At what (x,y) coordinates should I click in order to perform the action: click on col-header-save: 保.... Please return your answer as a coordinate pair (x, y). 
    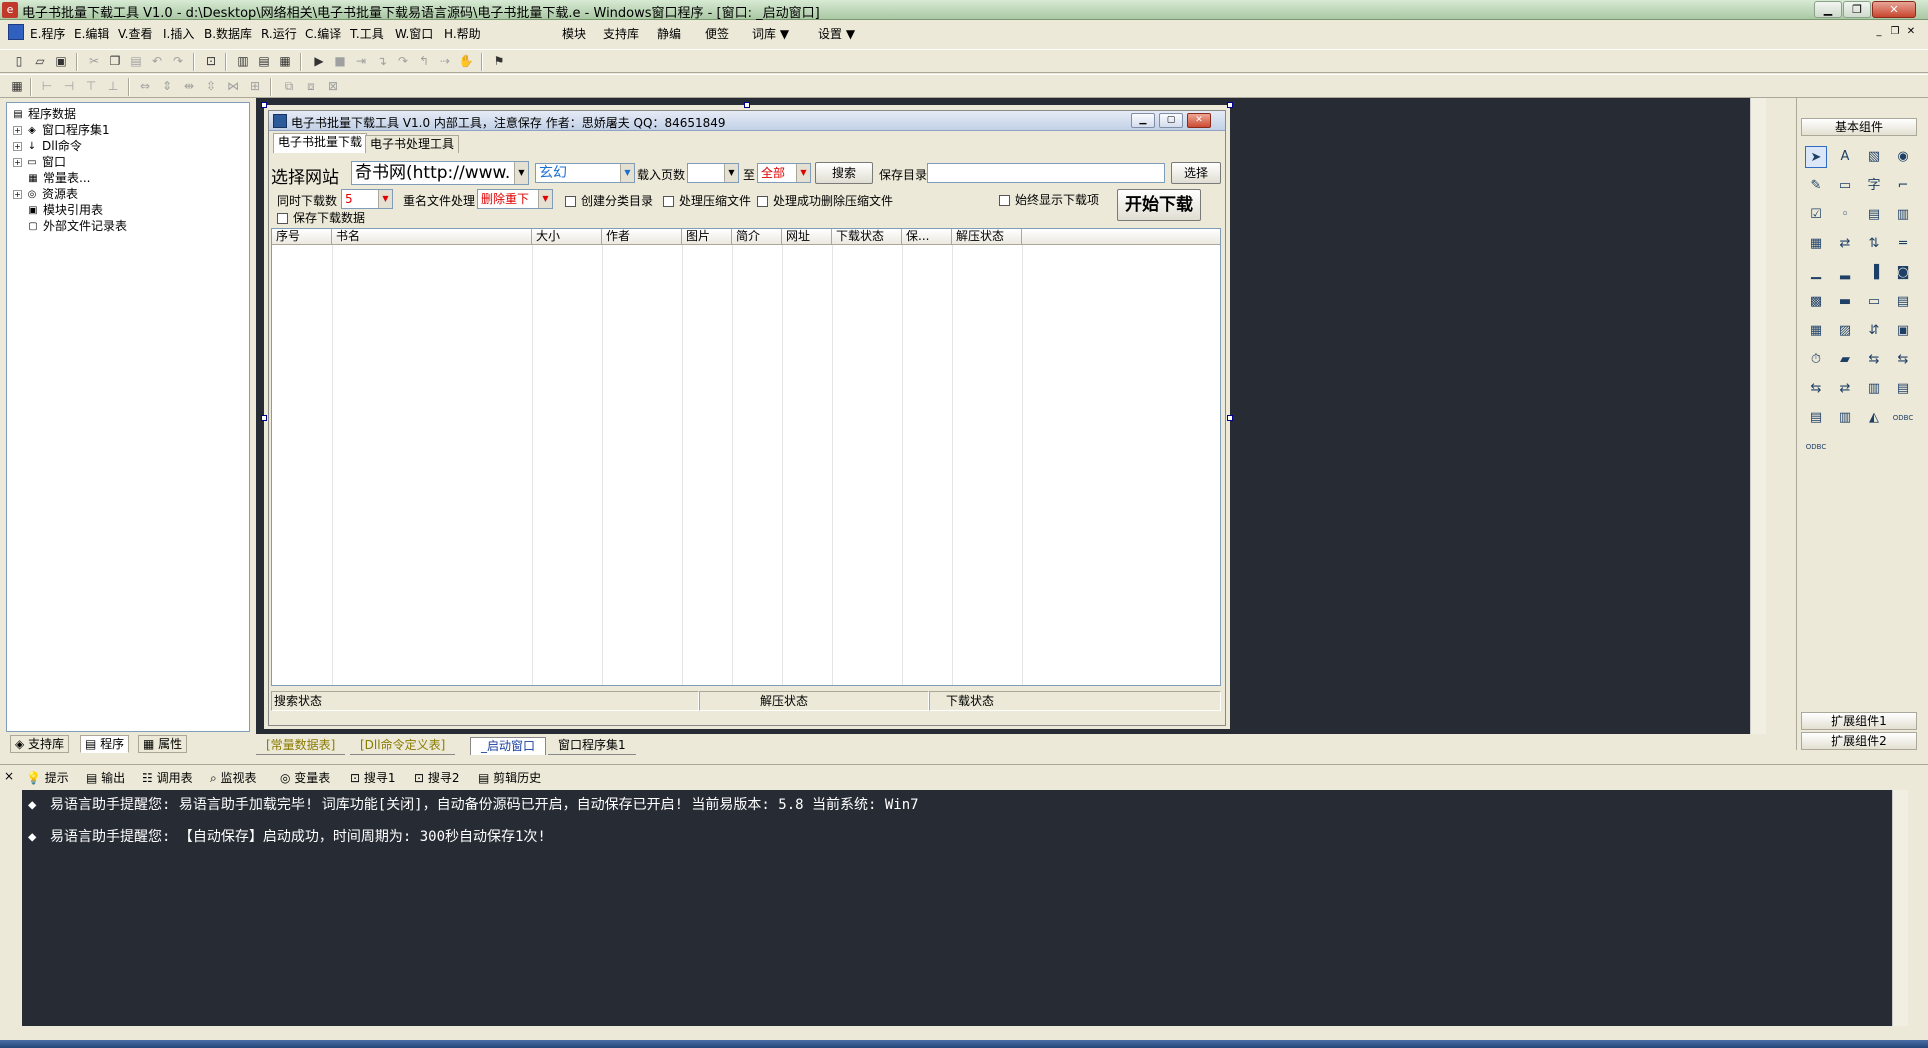
    Looking at the image, I should click on (927, 237).